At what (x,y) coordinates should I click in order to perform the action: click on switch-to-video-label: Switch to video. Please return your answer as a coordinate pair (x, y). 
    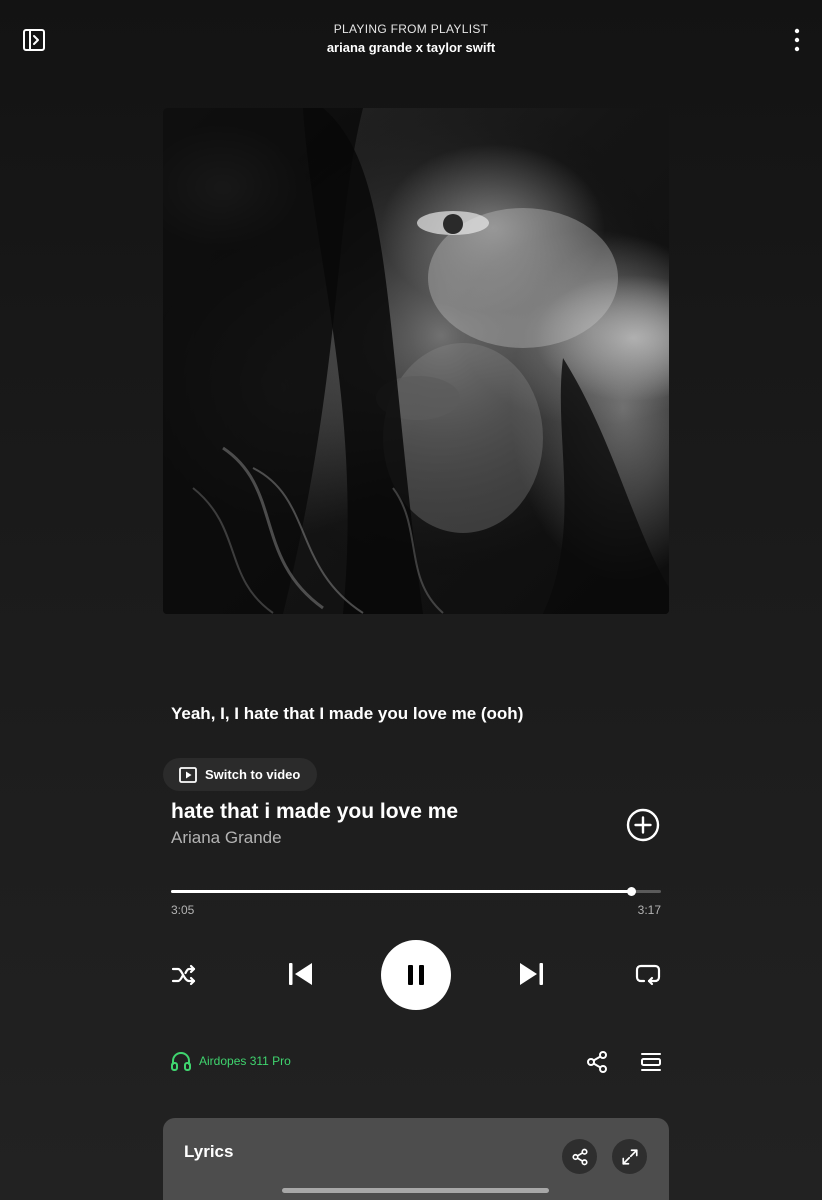
    Looking at the image, I should click on (253, 774).